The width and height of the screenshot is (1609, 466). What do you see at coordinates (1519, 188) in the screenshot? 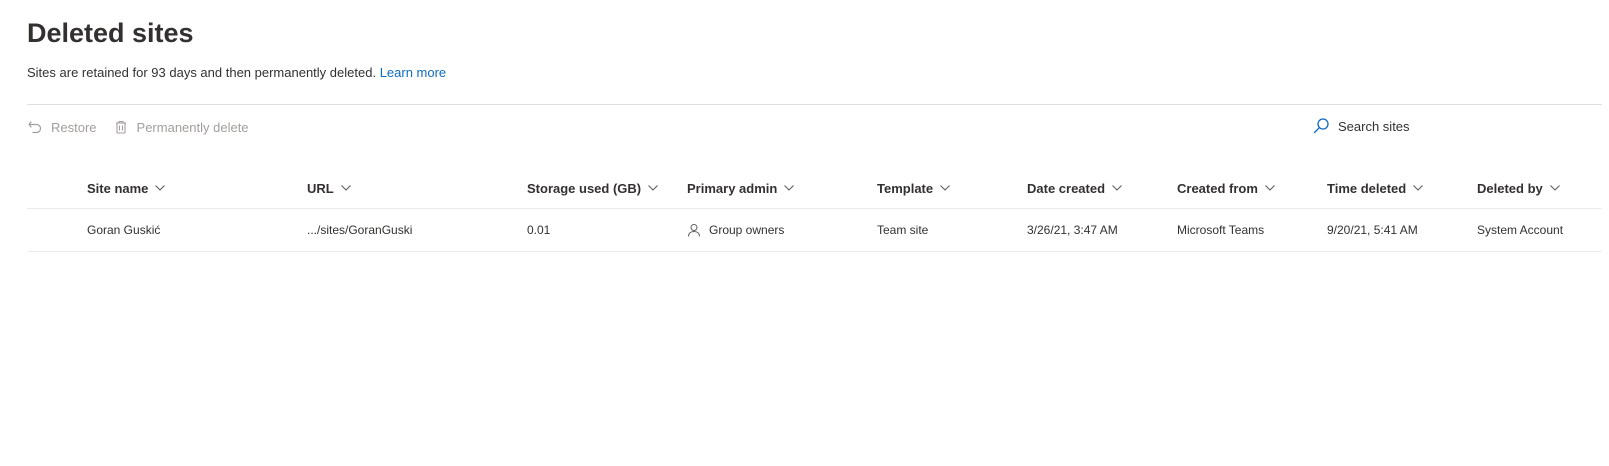
I see `column-header-deleted-by: Deleted by` at bounding box center [1519, 188].